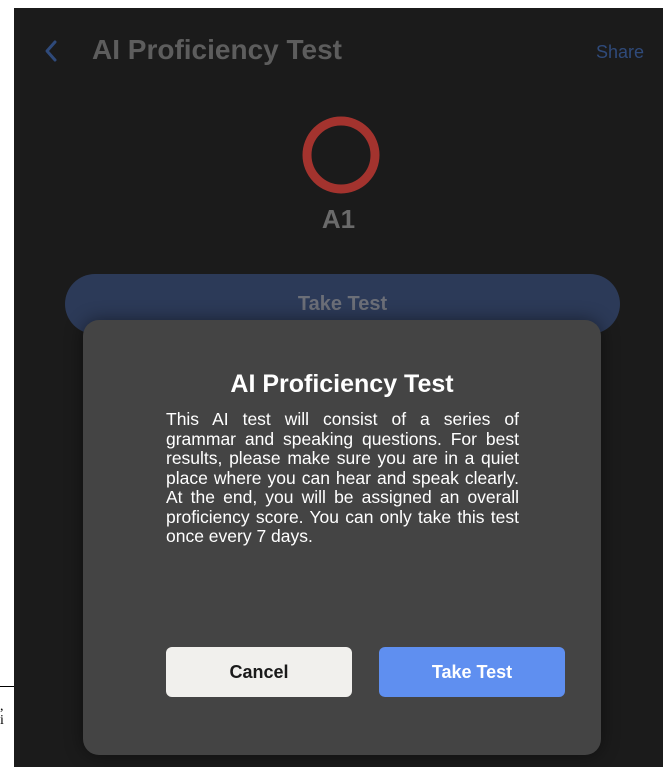  Describe the element at coordinates (259, 672) in the screenshot. I see `cancel-button: Cancel` at that location.